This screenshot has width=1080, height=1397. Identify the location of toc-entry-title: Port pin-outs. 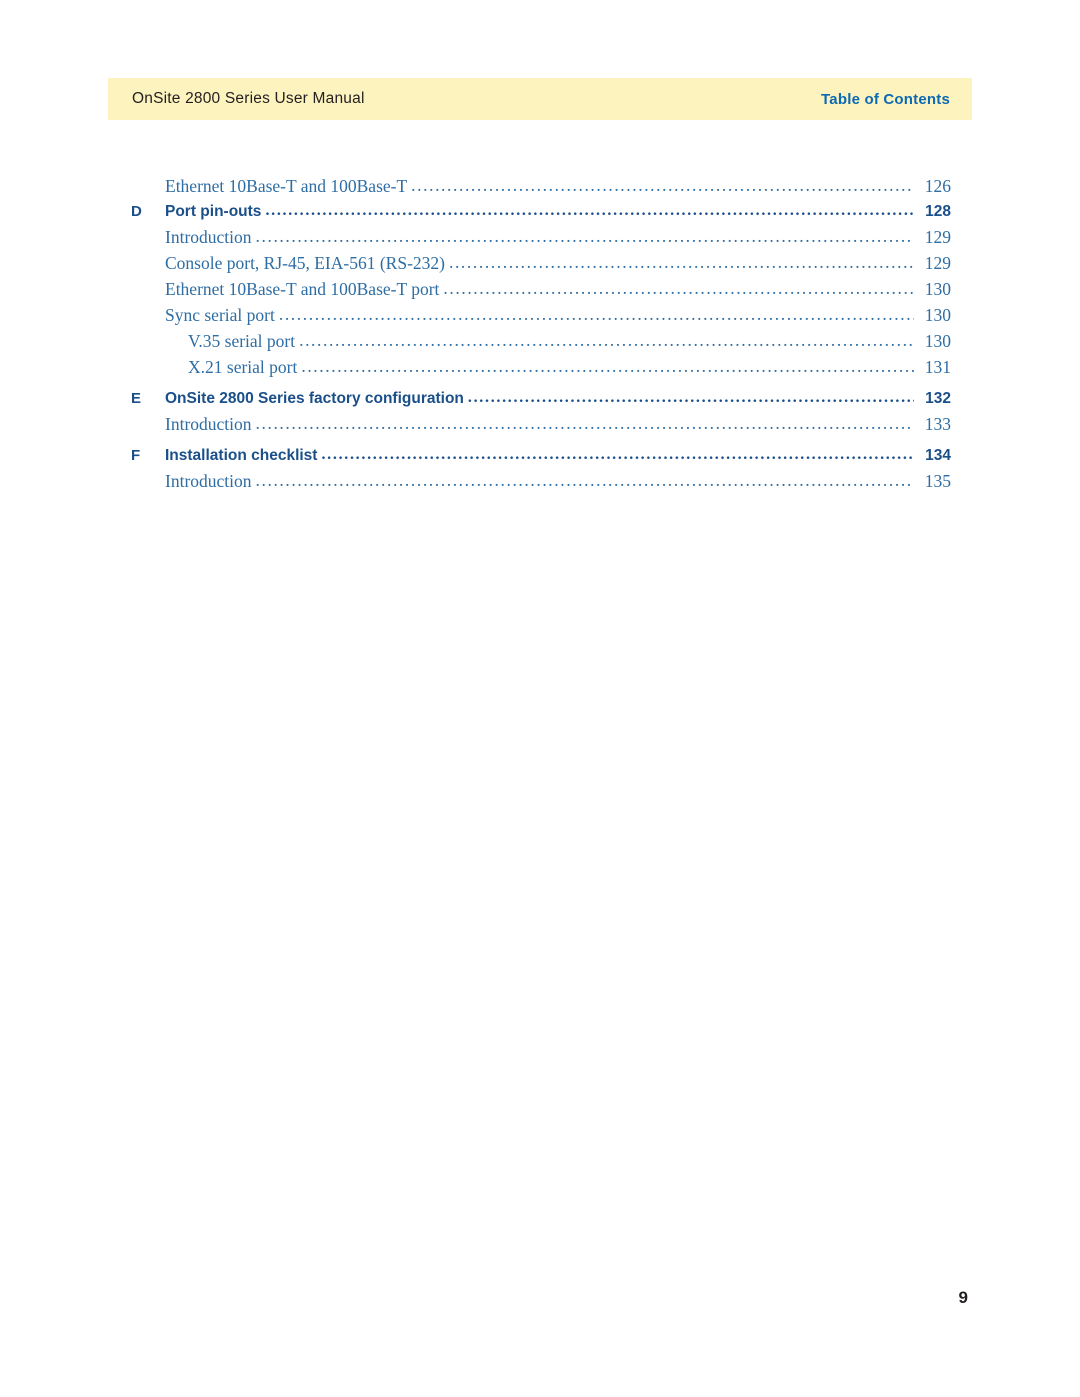
(213, 211).